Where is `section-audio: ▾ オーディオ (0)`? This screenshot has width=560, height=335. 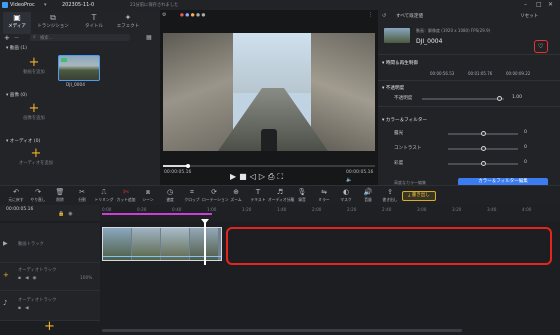 section-audio: ▾ オーディオ (0) is located at coordinates (23, 141).